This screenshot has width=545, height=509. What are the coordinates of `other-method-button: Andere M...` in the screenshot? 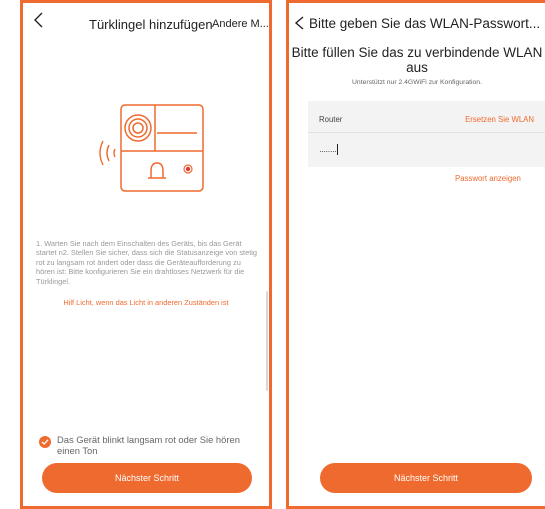 It's located at (240, 24).